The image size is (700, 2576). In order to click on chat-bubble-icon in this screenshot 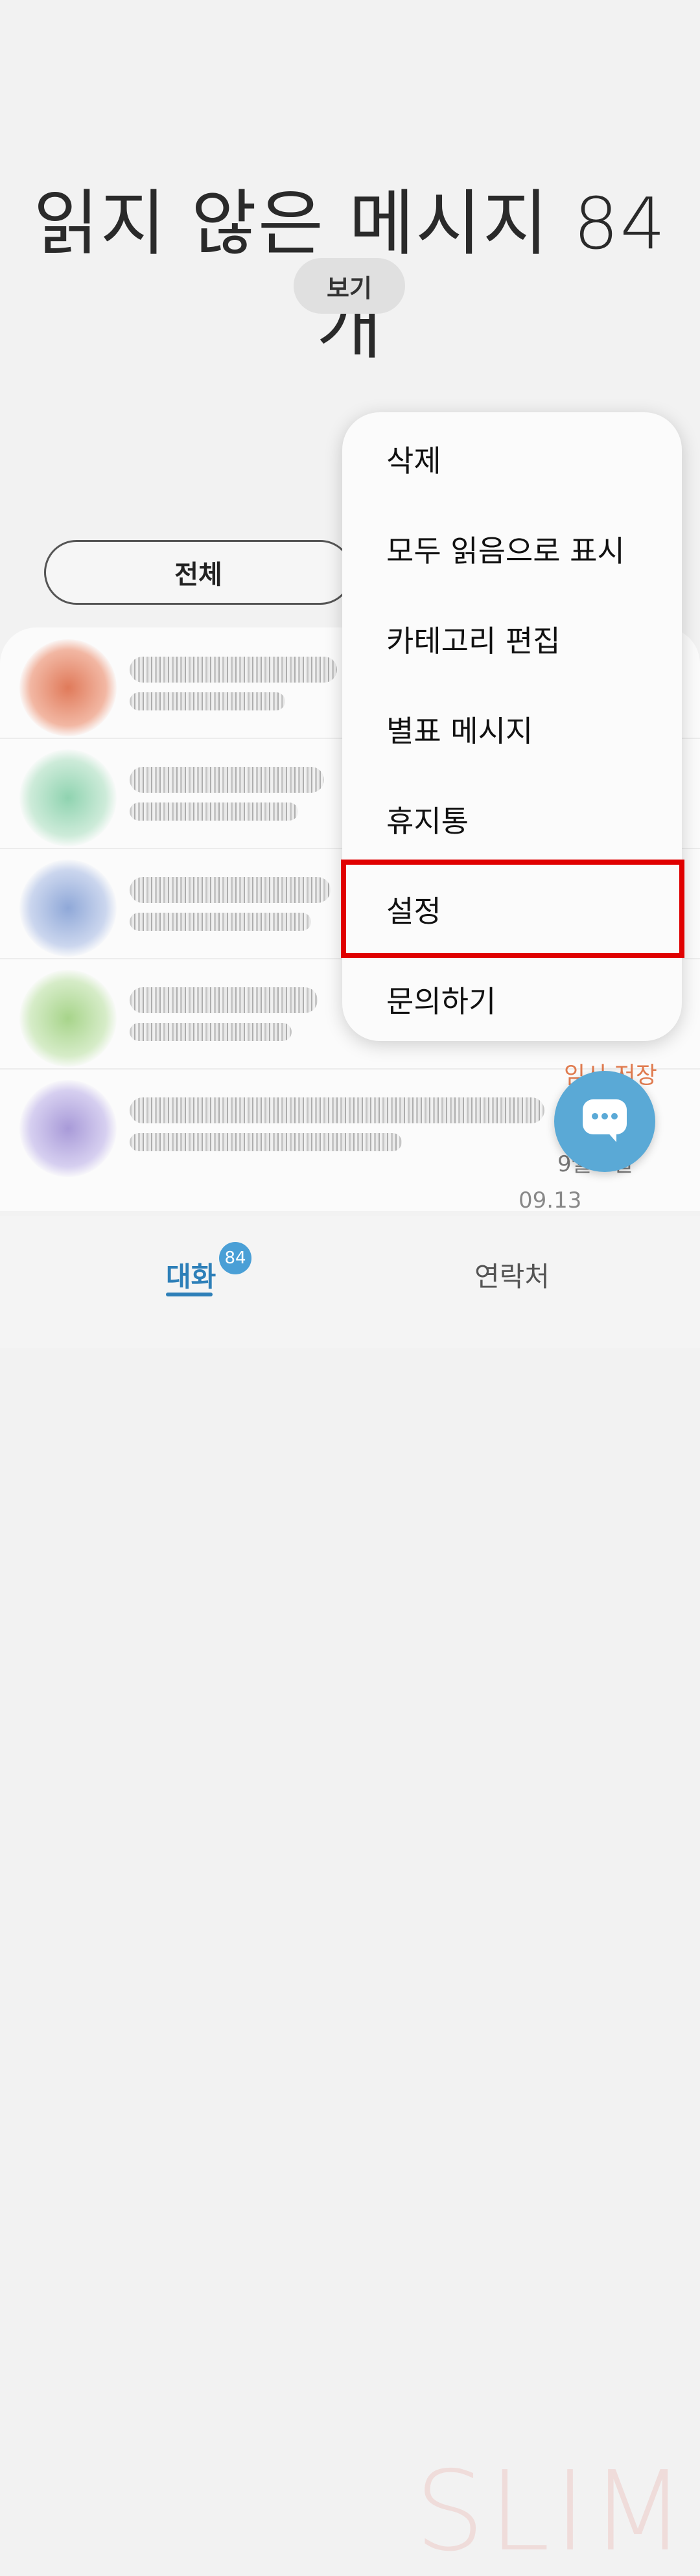, I will do `click(605, 1116)`.